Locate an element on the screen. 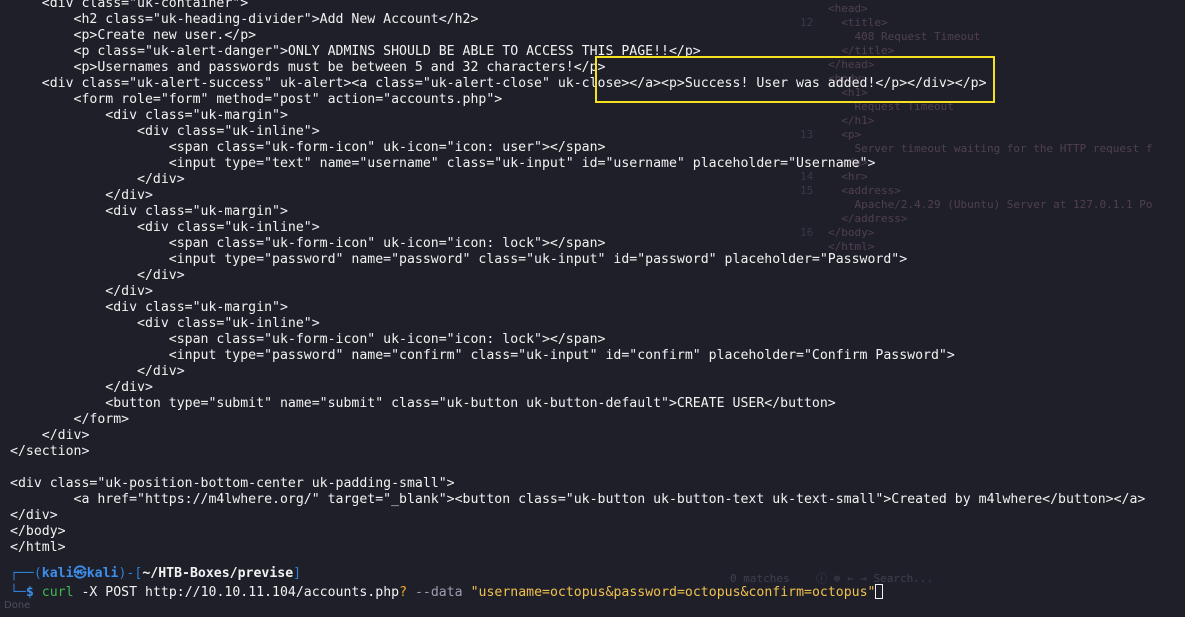 The image size is (1185, 617). prompt-mid: )-[ is located at coordinates (130, 573).